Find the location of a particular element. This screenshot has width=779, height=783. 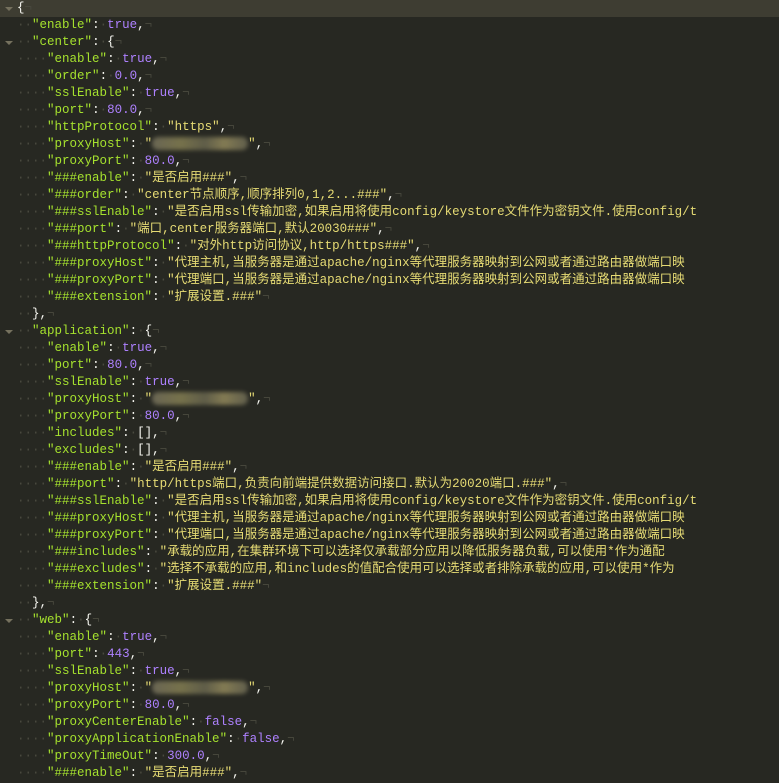

code-line: {¬ is located at coordinates (389, 8).